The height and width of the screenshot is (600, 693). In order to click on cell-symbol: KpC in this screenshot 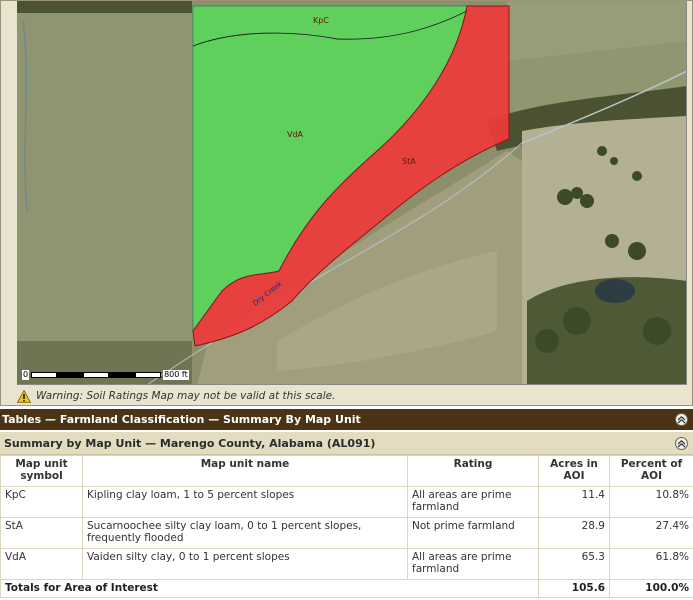, I will do `click(41, 502)`.